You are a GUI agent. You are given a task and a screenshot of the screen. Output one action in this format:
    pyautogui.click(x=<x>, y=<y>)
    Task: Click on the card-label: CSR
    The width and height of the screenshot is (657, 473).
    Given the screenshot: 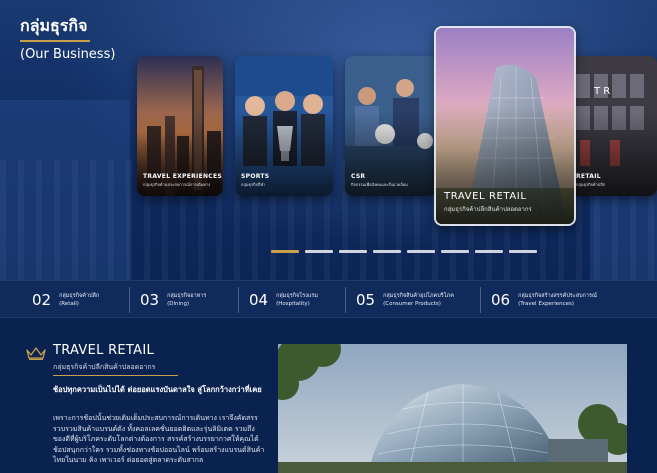 What is the action you would take?
    pyautogui.click(x=358, y=176)
    